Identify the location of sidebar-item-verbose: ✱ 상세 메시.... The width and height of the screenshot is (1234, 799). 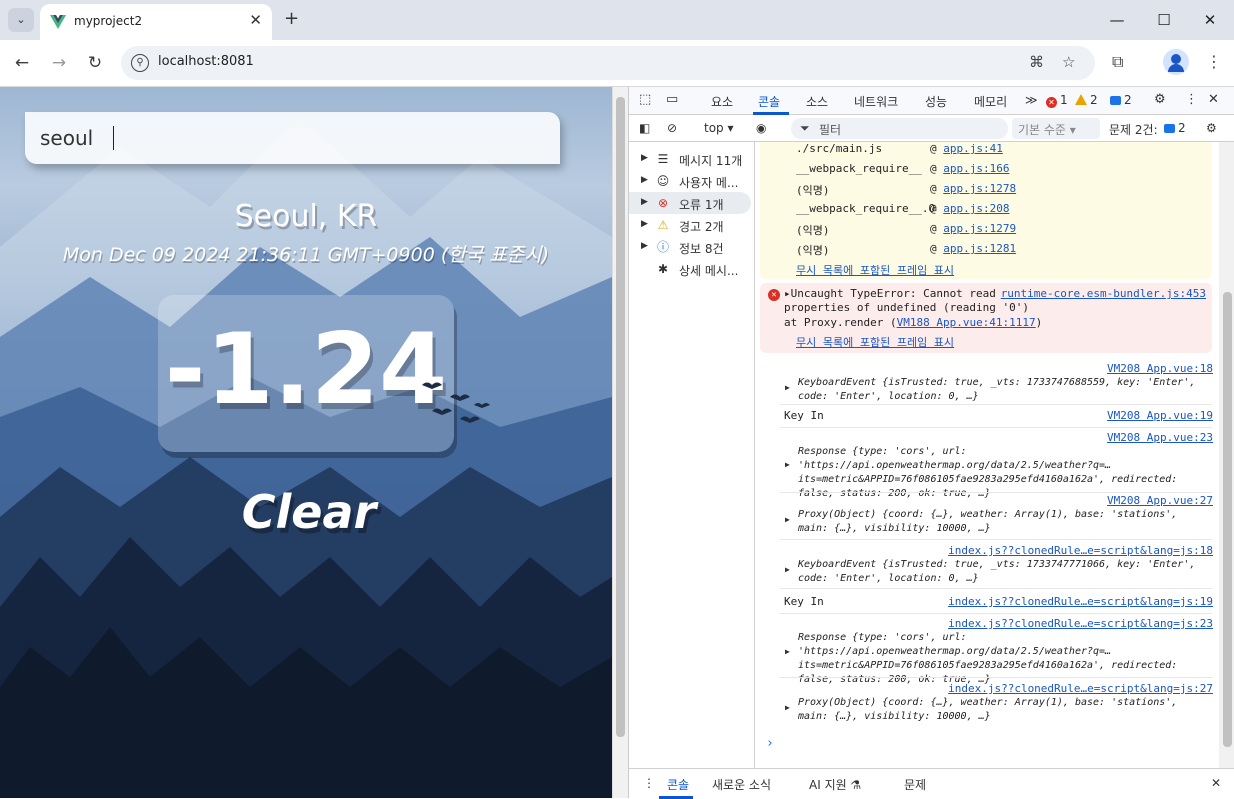
(692, 269).